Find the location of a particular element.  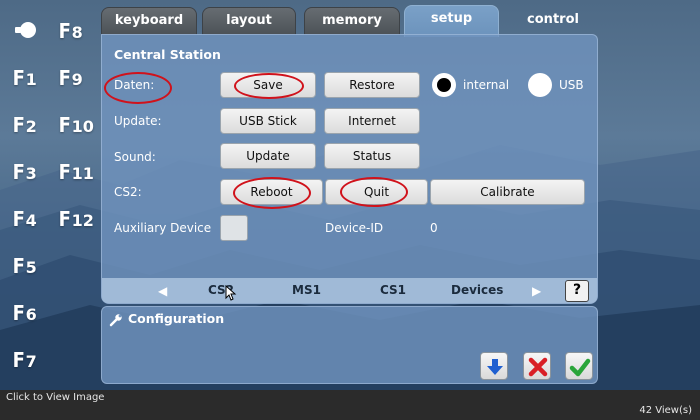

arrow-down-icon is located at coordinates (495, 367).